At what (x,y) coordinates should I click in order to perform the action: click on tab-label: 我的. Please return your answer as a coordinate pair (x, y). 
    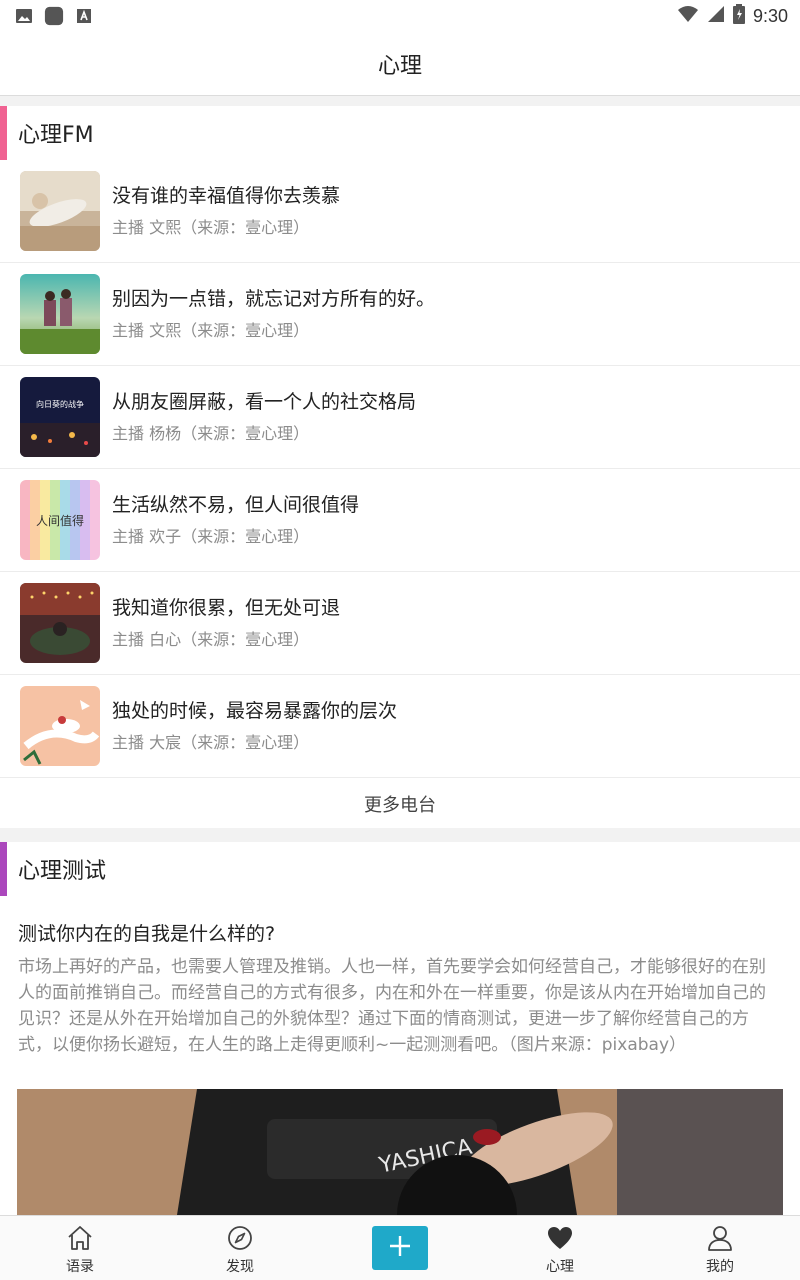
    Looking at the image, I should click on (720, 1267).